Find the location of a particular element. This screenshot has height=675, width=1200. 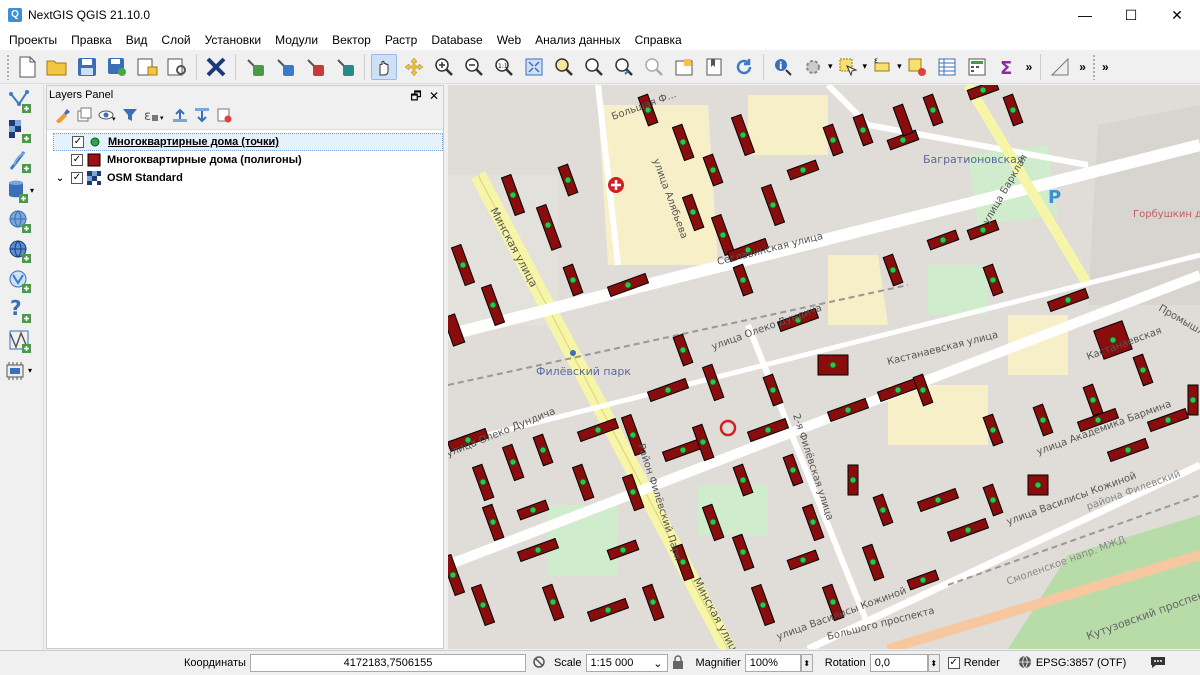

menu-edit: Правка is located at coordinates (91, 40).